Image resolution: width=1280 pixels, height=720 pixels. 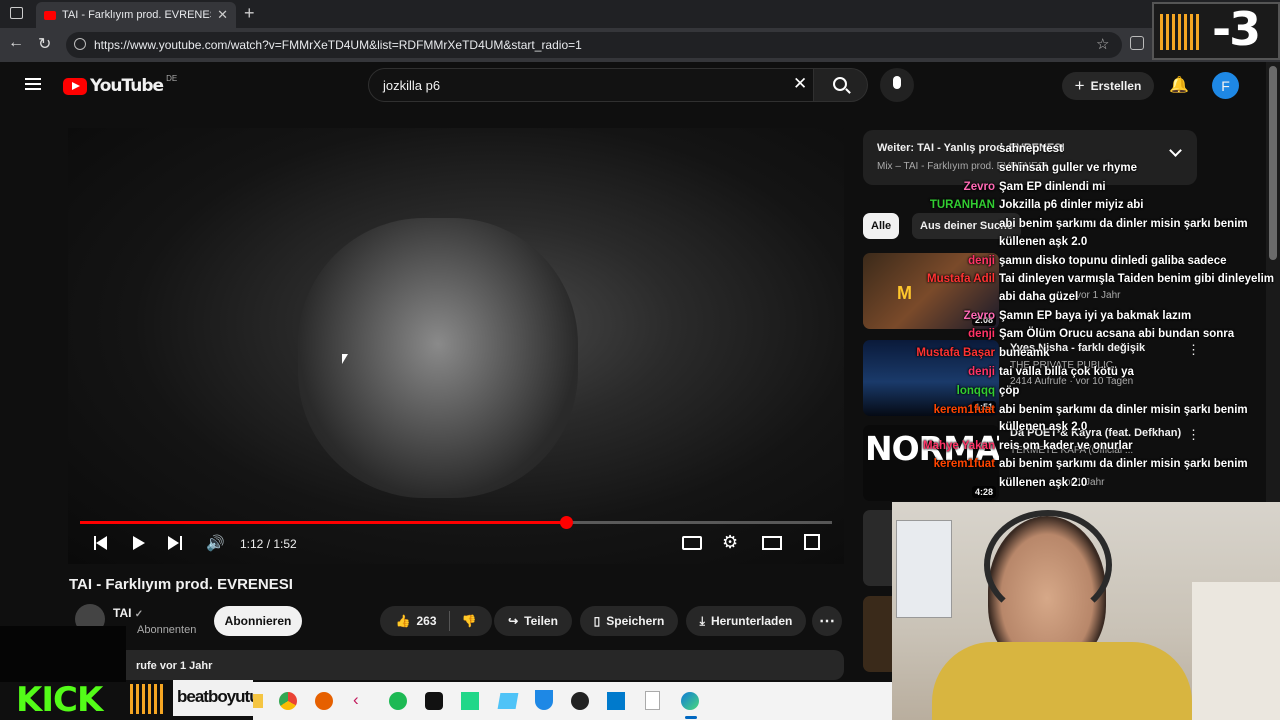 I want to click on new-tab-icon: +, so click(x=249, y=13).